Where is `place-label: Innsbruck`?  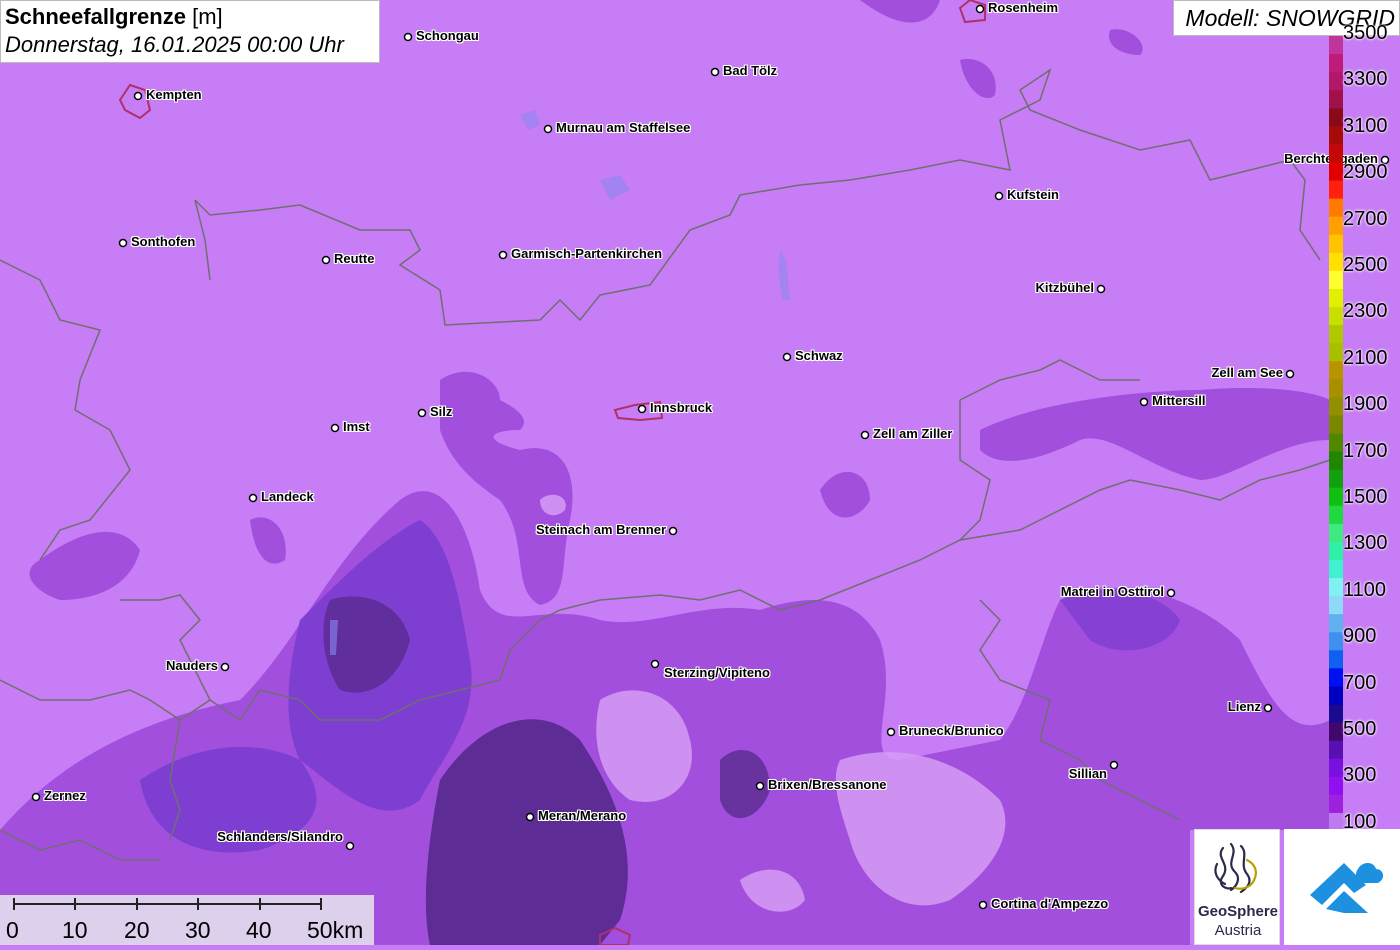 place-label: Innsbruck is located at coordinates (681, 407).